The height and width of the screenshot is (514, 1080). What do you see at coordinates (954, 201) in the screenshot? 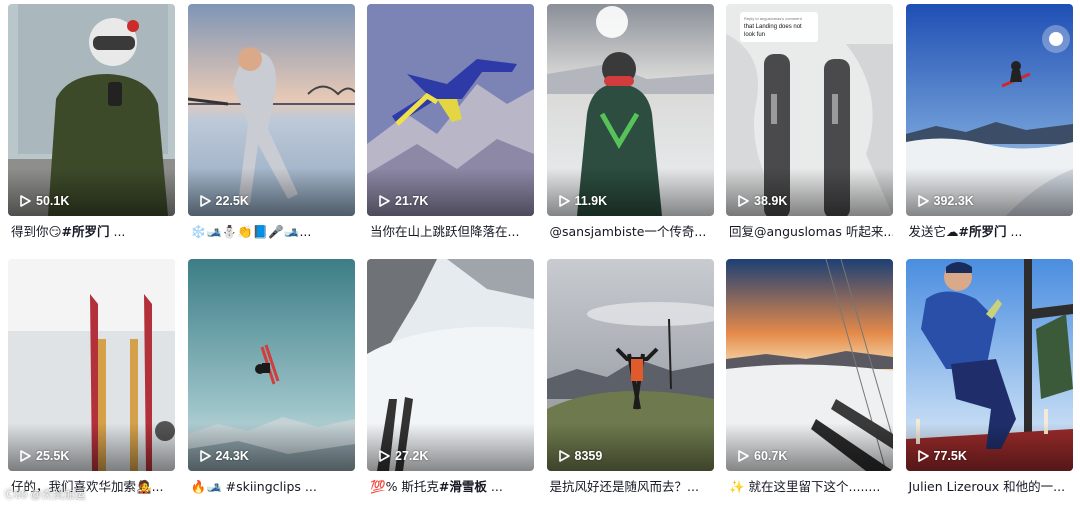
I see `view-count-value: 392.3K` at bounding box center [954, 201].